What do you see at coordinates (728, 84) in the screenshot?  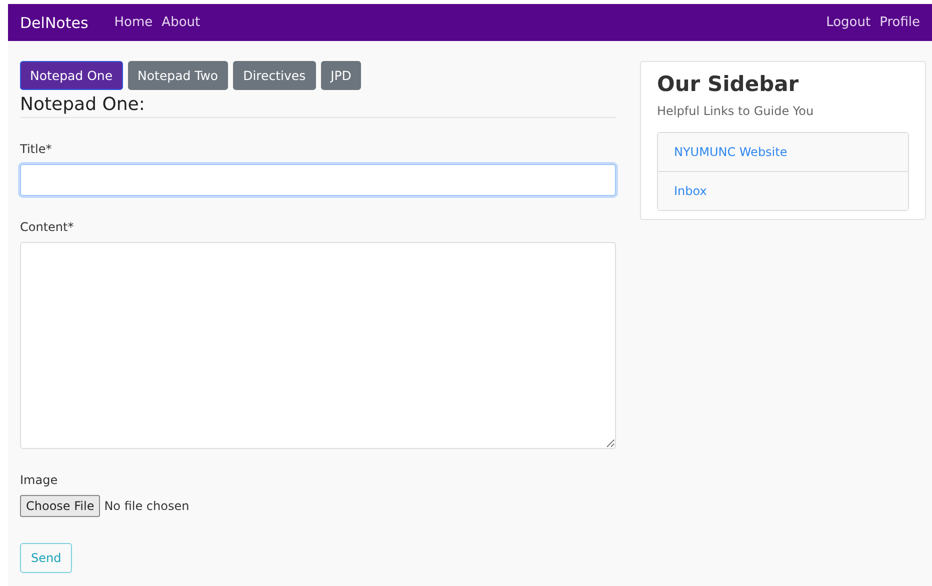 I see `sidebar-title: Our Sidebar` at bounding box center [728, 84].